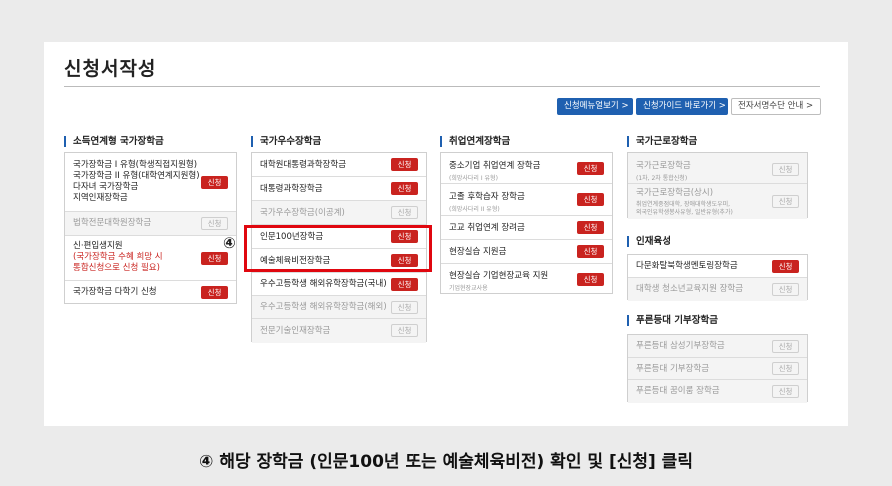 The image size is (892, 486). Describe the element at coordinates (114, 141) in the screenshot. I see `col1-heading: 소득연계형 국가장학금` at that location.